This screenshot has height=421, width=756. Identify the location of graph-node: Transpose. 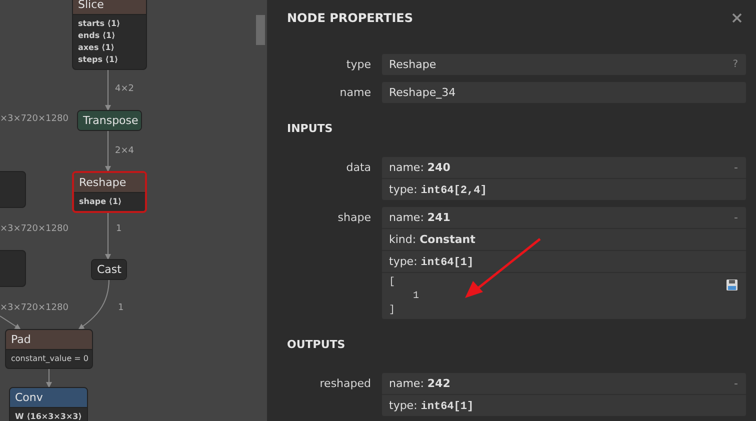
(109, 120).